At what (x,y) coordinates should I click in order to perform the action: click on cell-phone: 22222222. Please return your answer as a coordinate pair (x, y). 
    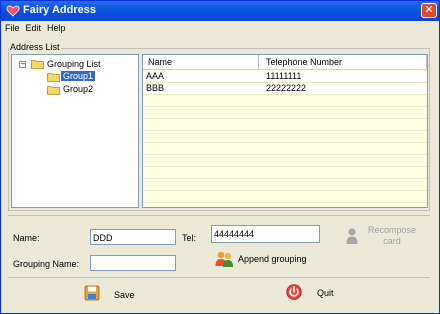
    Looking at the image, I should click on (286, 88).